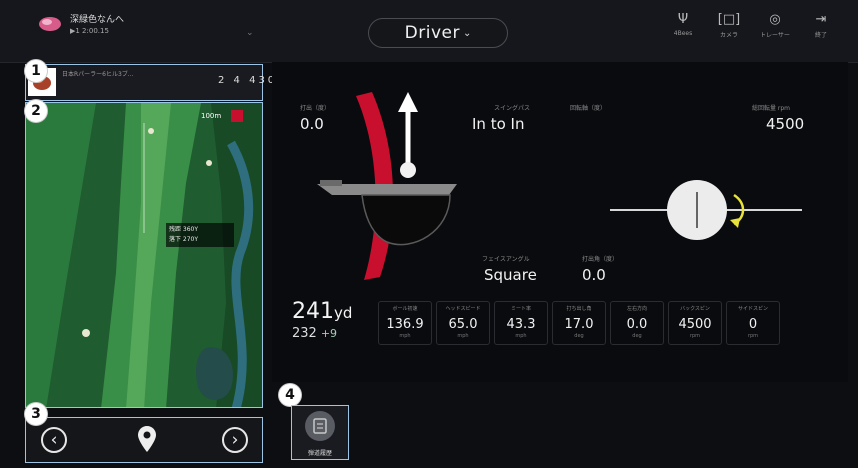 This screenshot has width=858, height=468. Describe the element at coordinates (343, 313) in the screenshot. I see `carry-distance-unit: yd` at that location.